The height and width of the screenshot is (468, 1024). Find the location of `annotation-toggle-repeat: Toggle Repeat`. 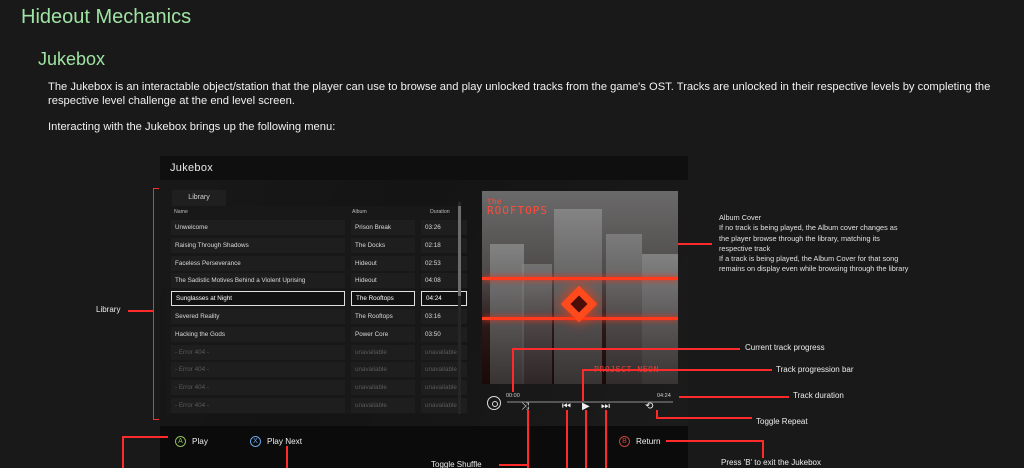

annotation-toggle-repeat: Toggle Repeat is located at coordinates (782, 421).